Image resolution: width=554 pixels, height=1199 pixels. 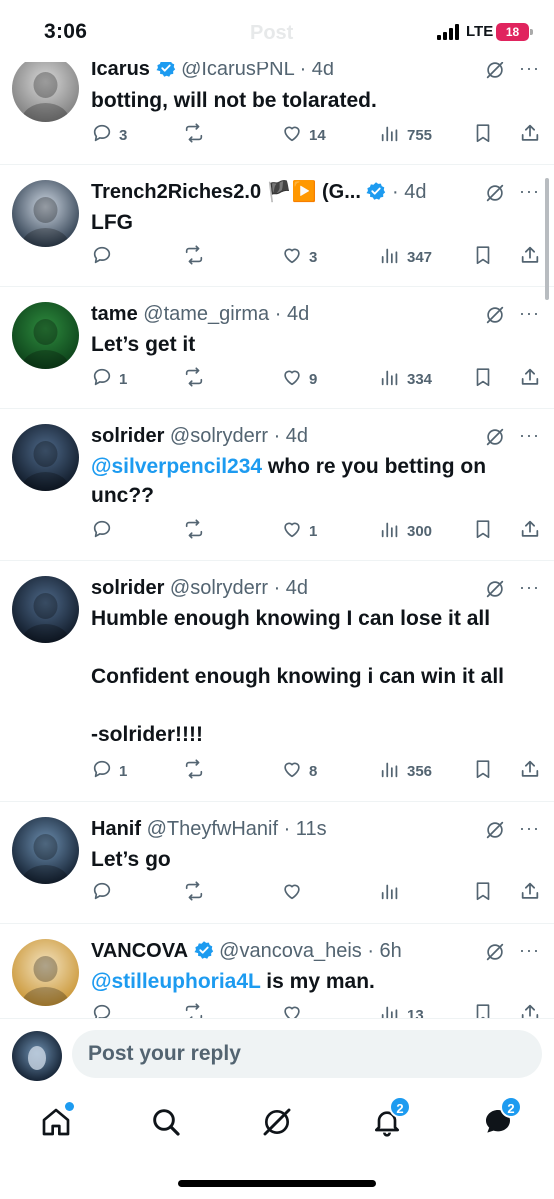 What do you see at coordinates (405, 379) in the screenshot?
I see `views-button: 334` at bounding box center [405, 379].